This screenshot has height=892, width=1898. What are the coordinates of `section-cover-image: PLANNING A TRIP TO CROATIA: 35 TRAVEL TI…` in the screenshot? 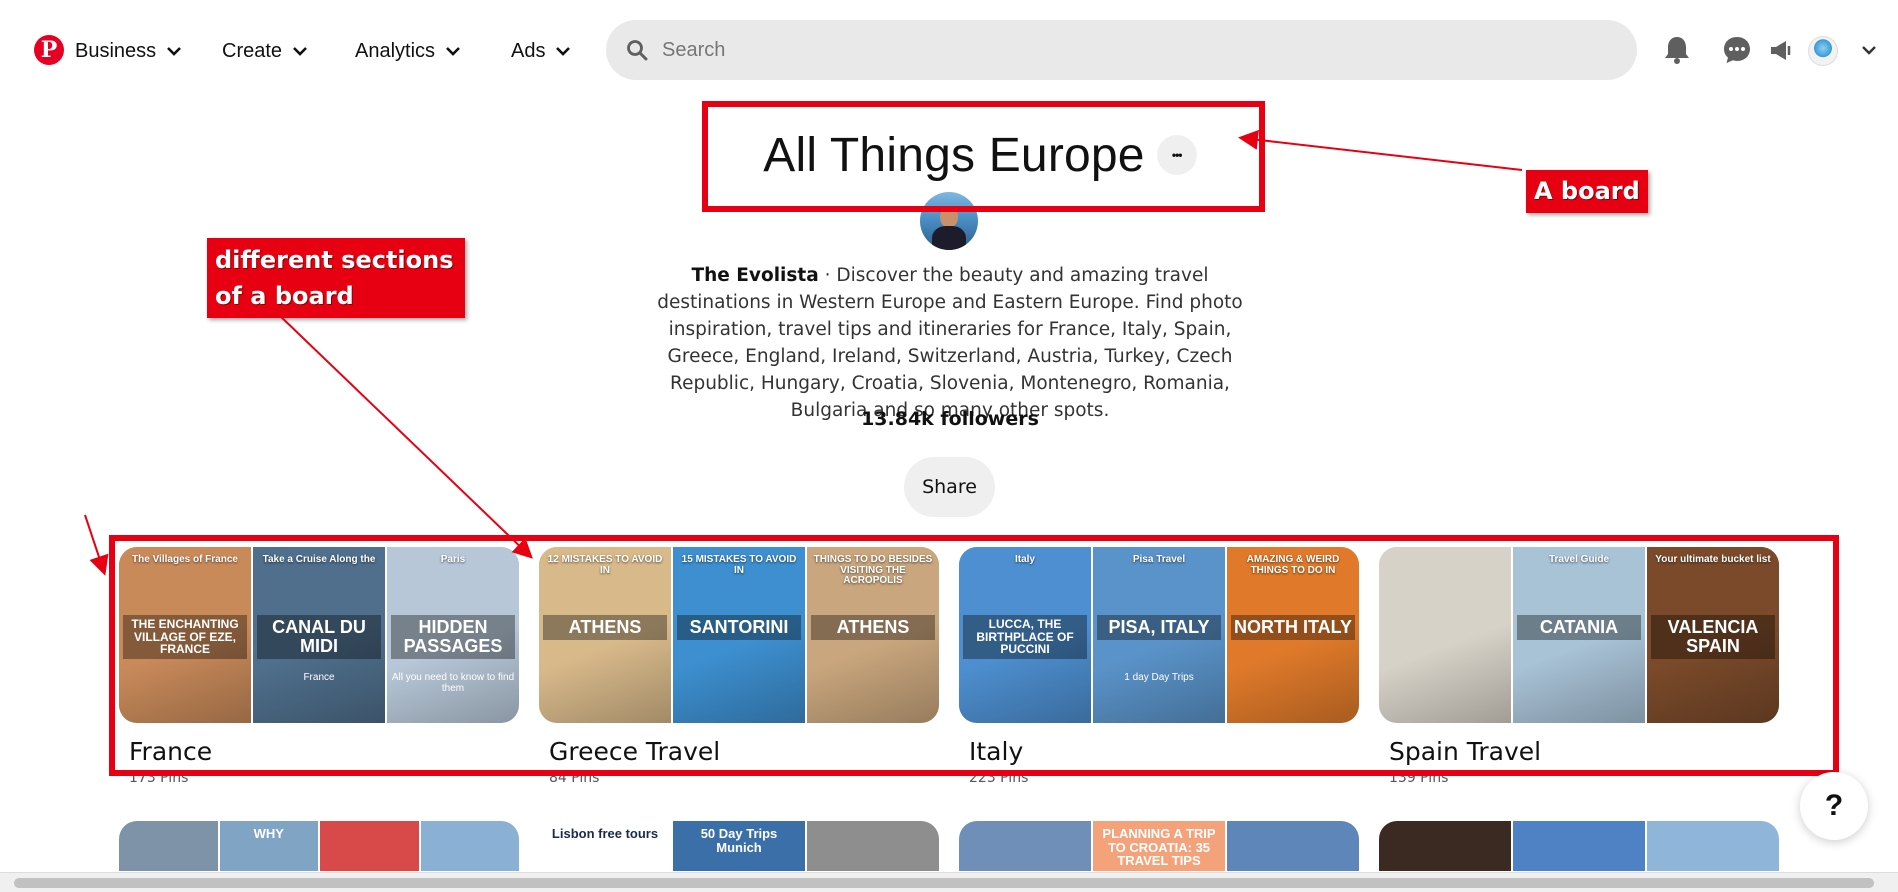 It's located at (1159, 846).